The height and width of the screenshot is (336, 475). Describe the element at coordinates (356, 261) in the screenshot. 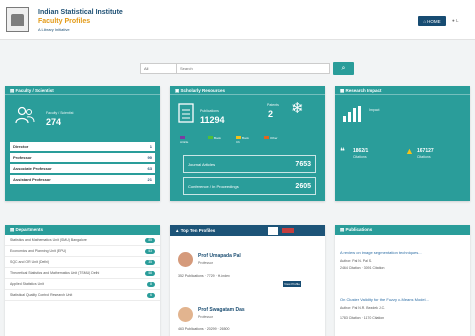

I see `publication-author: Author: Pal N. Pal S.` at that location.